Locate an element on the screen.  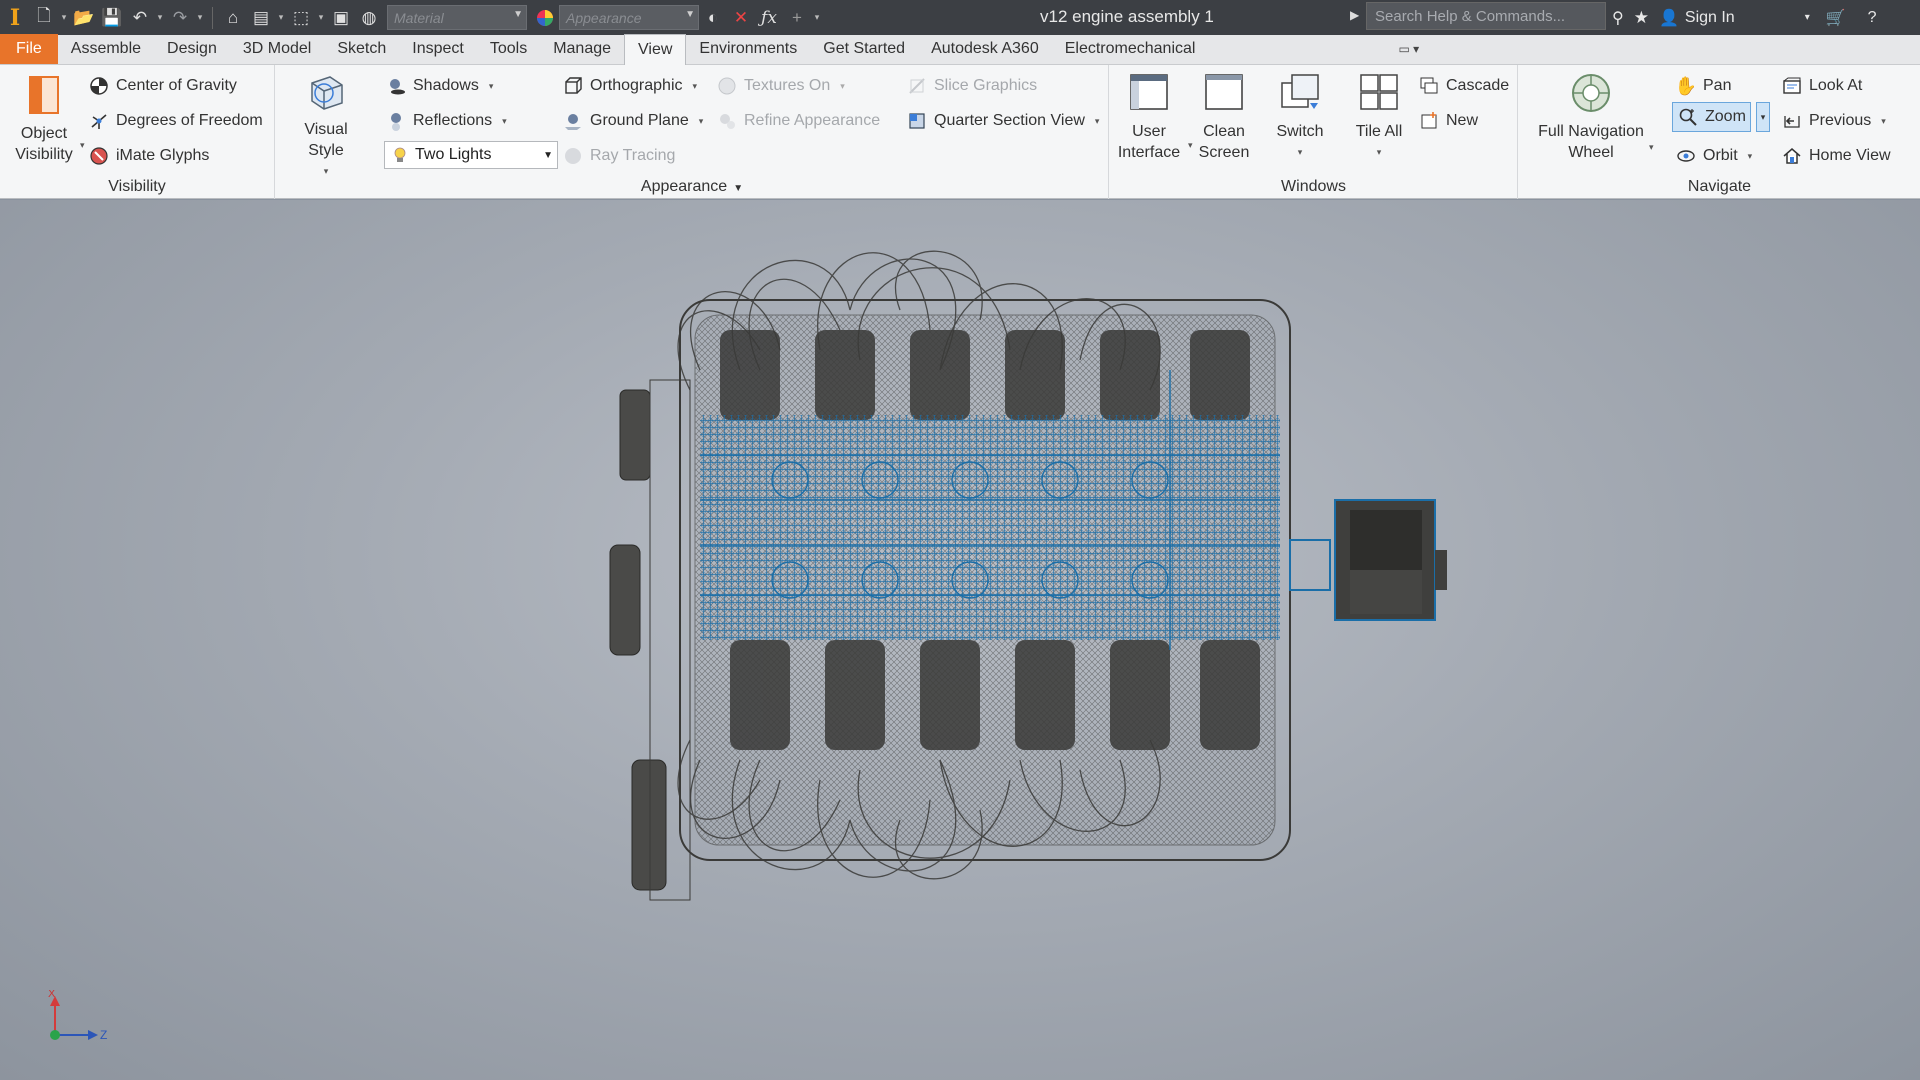
ribbon-display-toggle-icon: ▭ ▾ is located at coordinates (1408, 49).